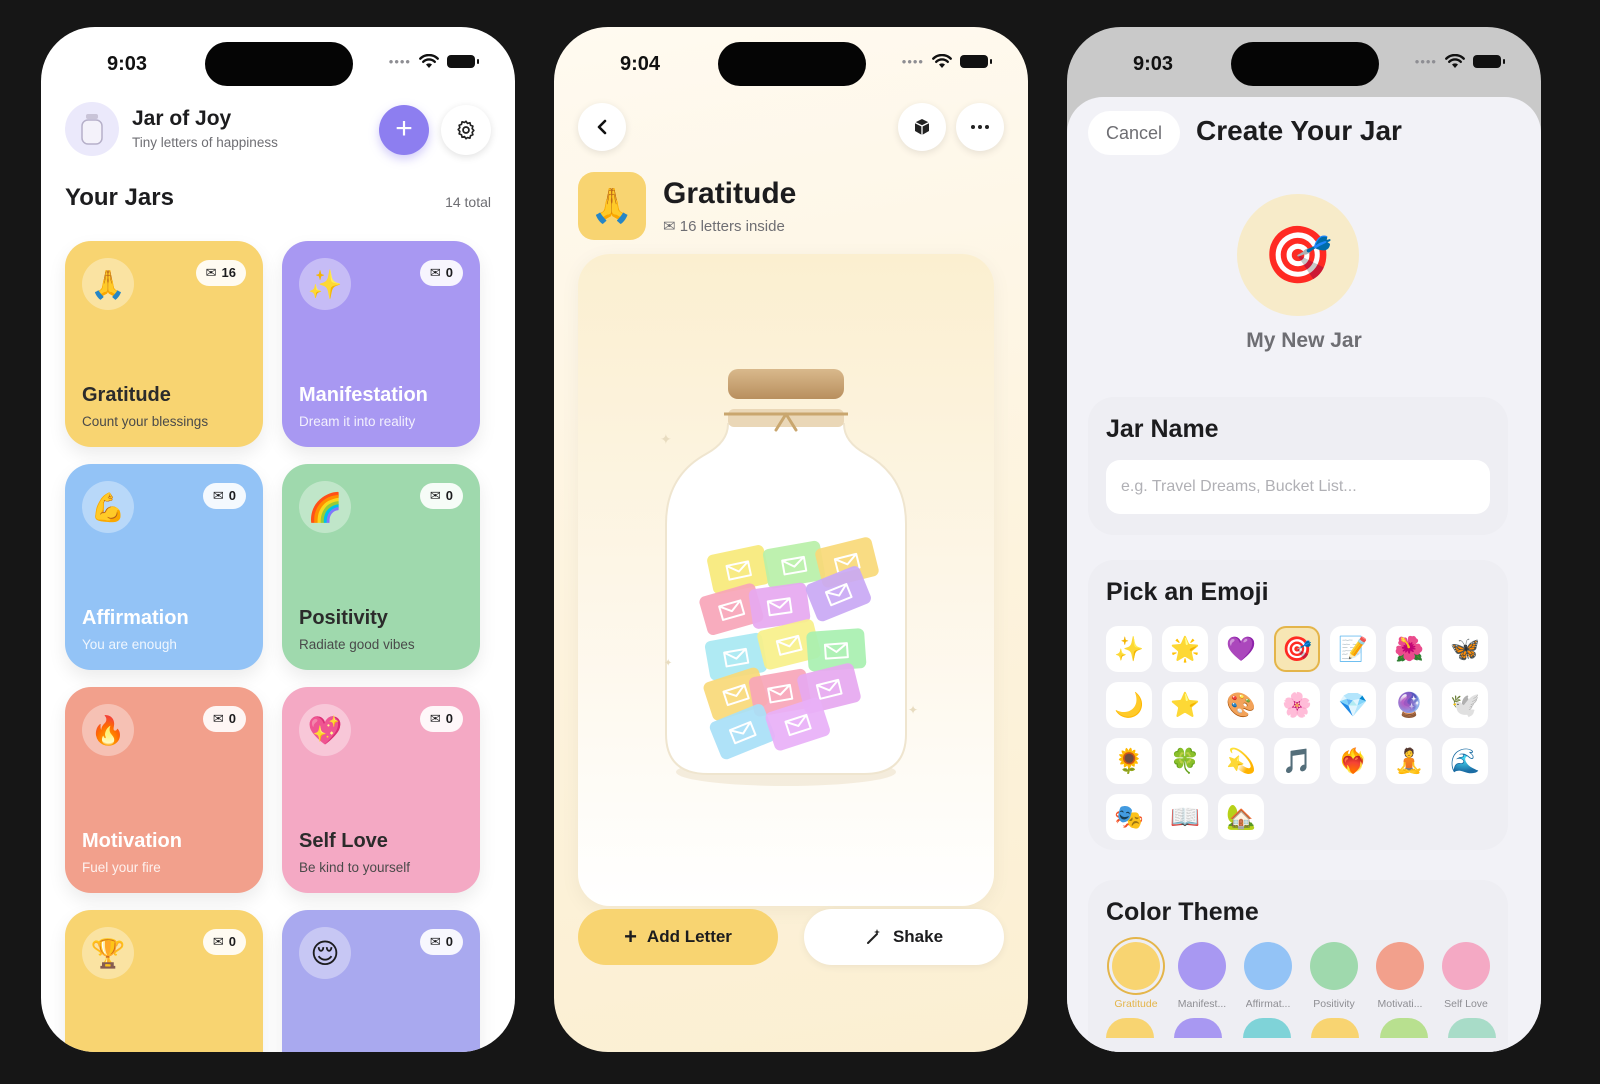 The image size is (1600, 1084). What do you see at coordinates (129, 644) in the screenshot?
I see `jar-description: You are enough` at bounding box center [129, 644].